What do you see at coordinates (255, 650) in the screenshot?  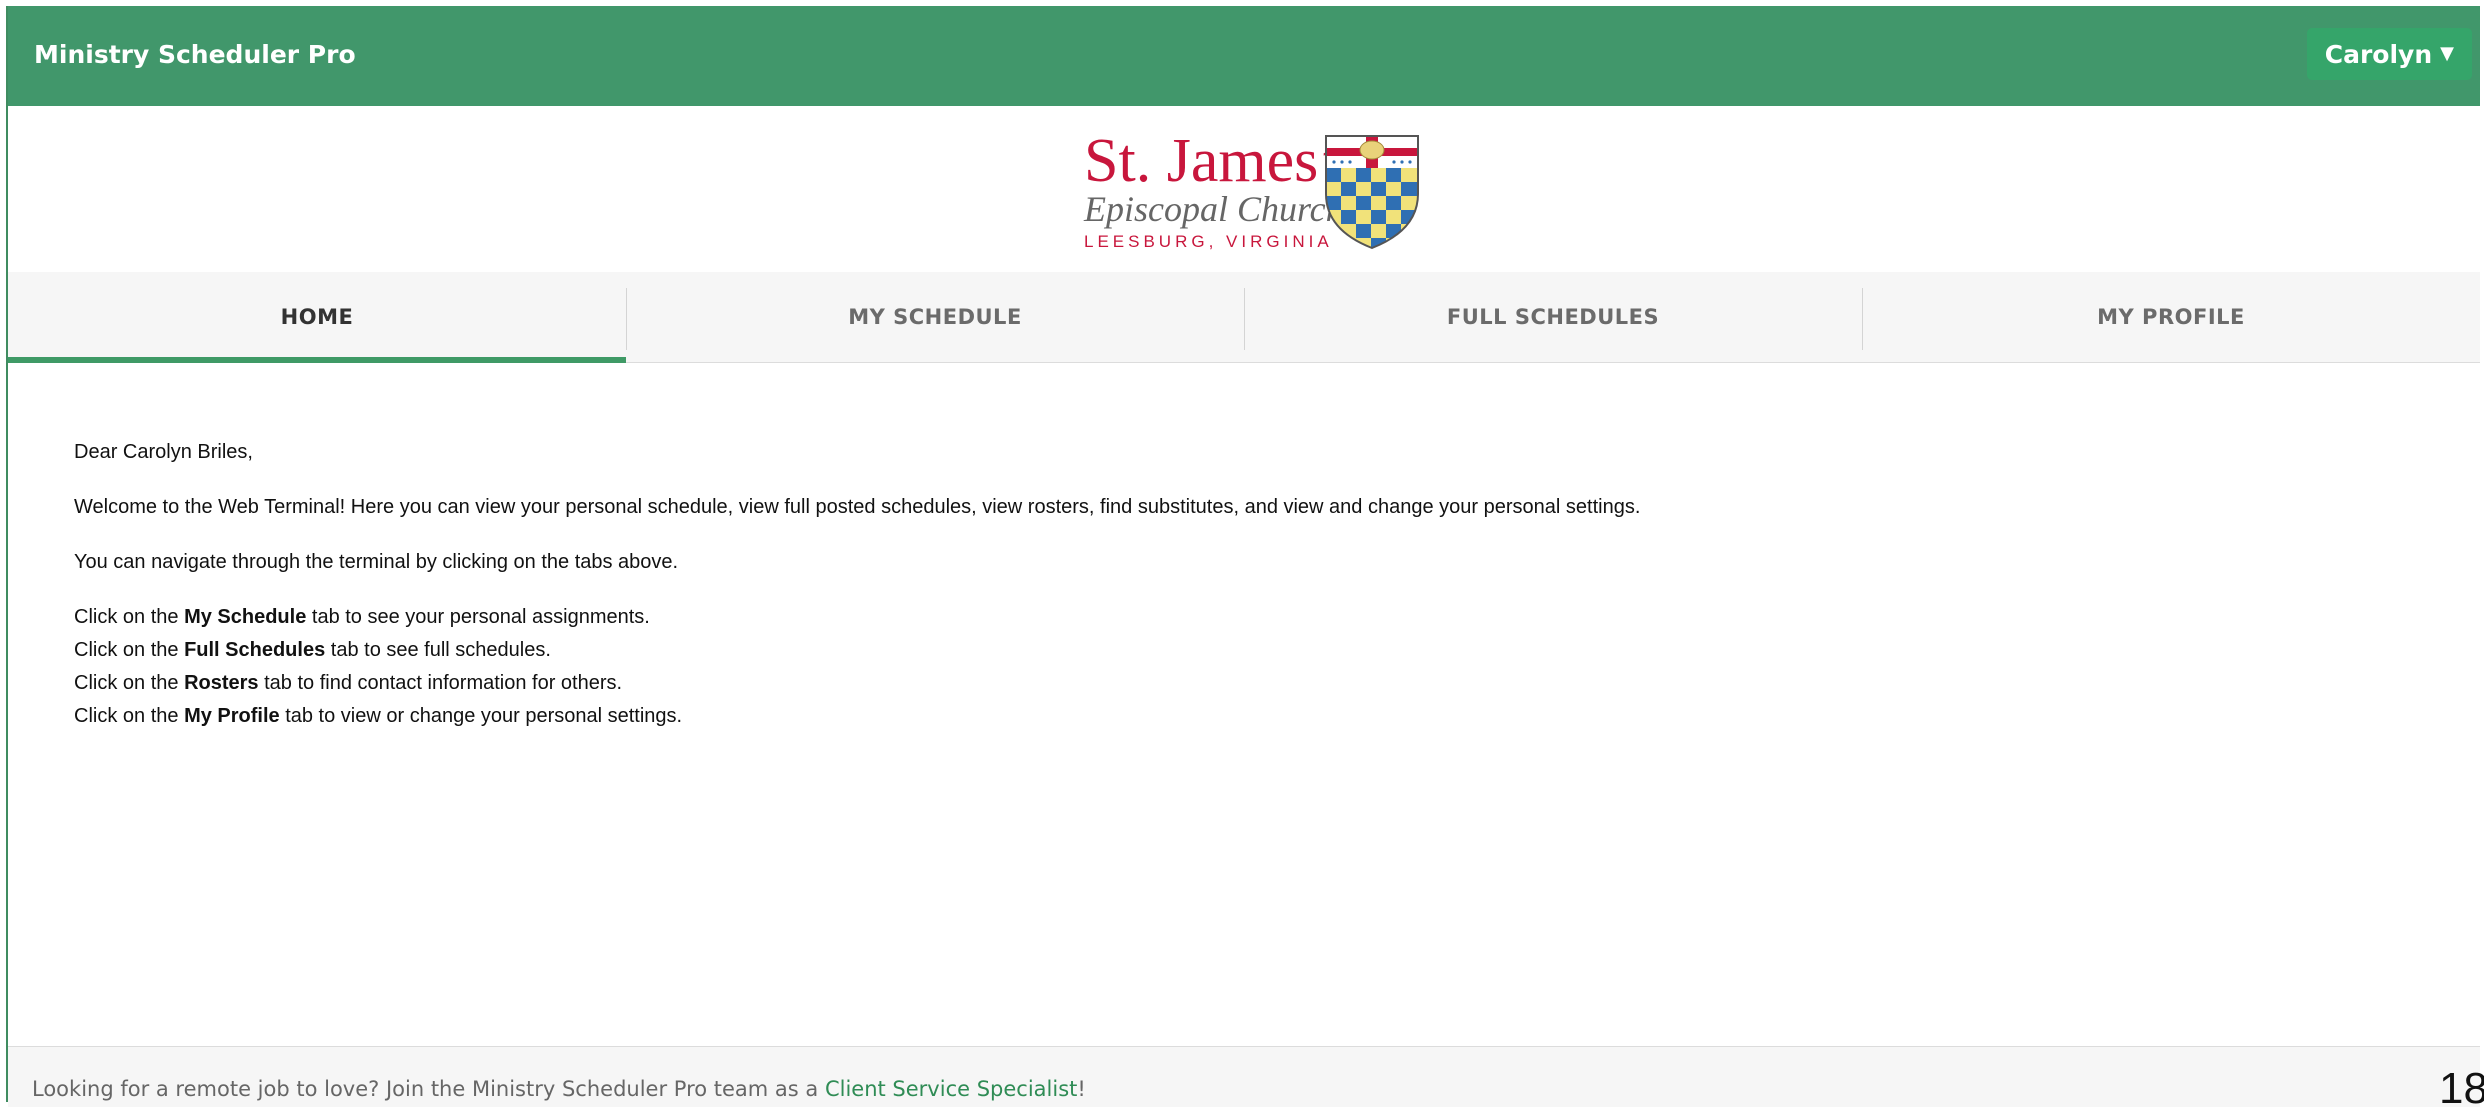 I see `instruction-bold: Full Schedules` at bounding box center [255, 650].